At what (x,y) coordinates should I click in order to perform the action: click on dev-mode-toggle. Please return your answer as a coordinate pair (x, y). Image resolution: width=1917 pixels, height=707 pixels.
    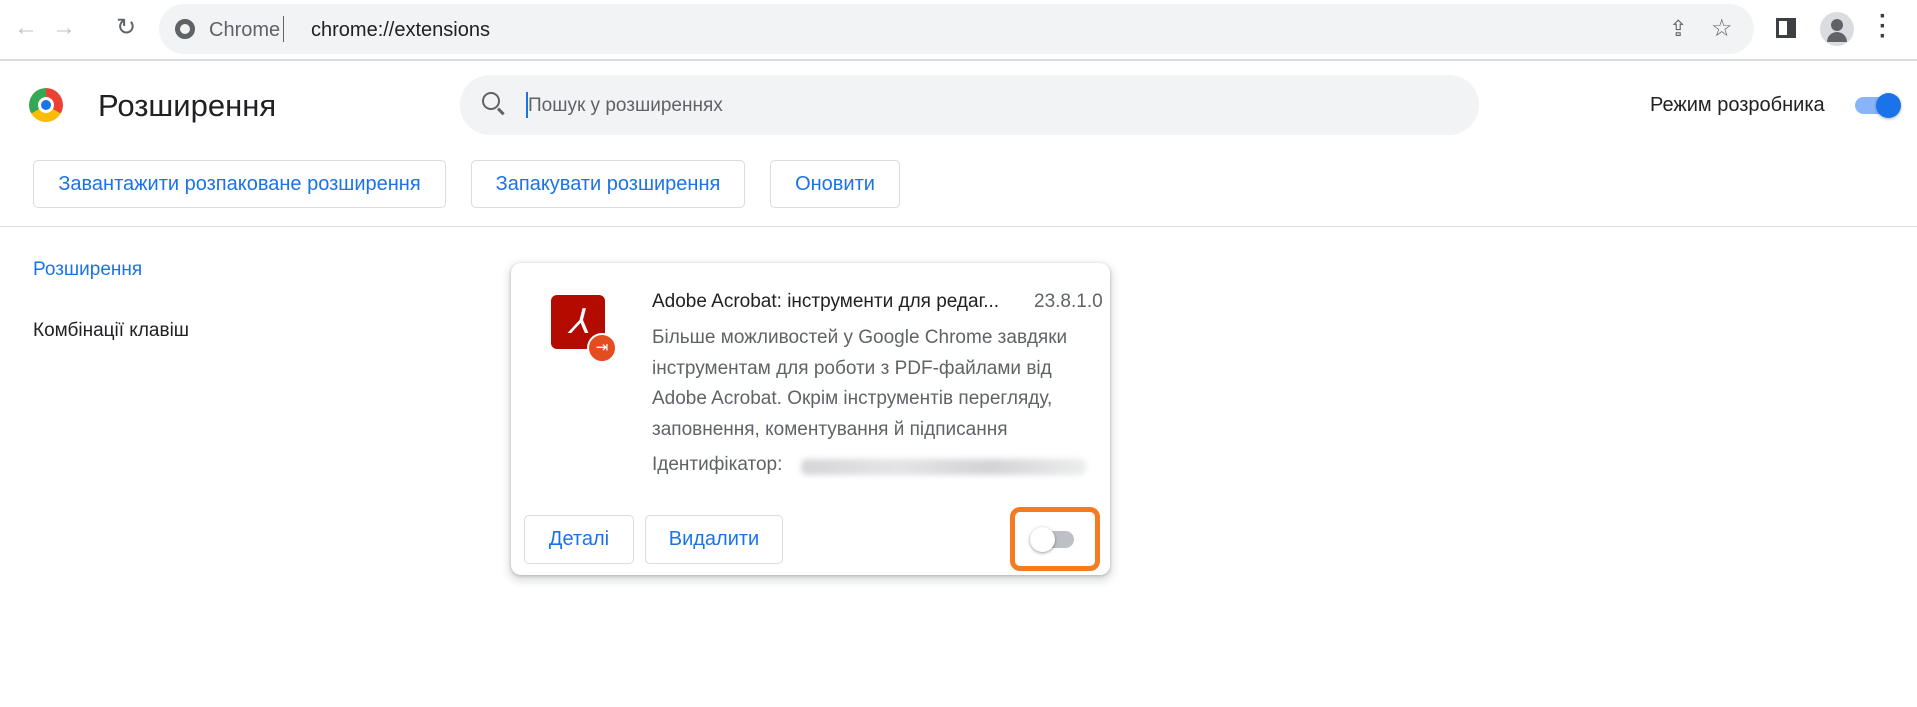
    Looking at the image, I should click on (1878, 105).